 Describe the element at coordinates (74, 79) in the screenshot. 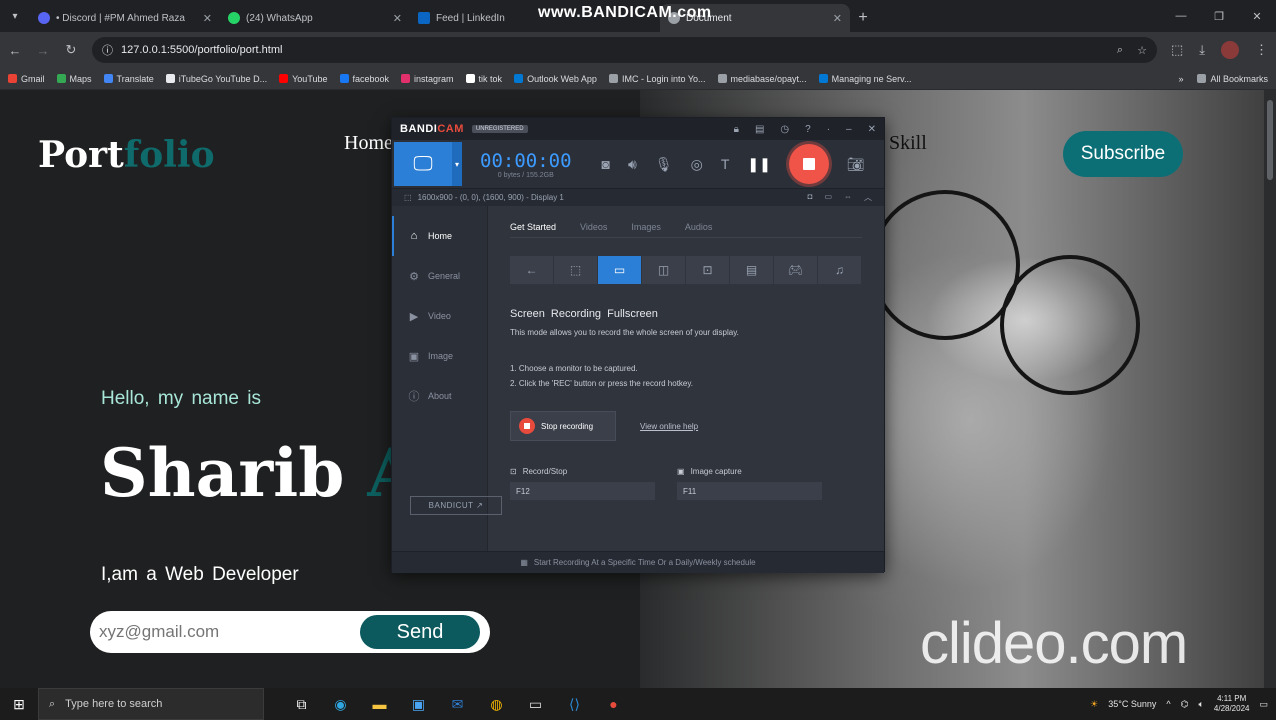

I see `bookmark-maps: Maps` at that location.